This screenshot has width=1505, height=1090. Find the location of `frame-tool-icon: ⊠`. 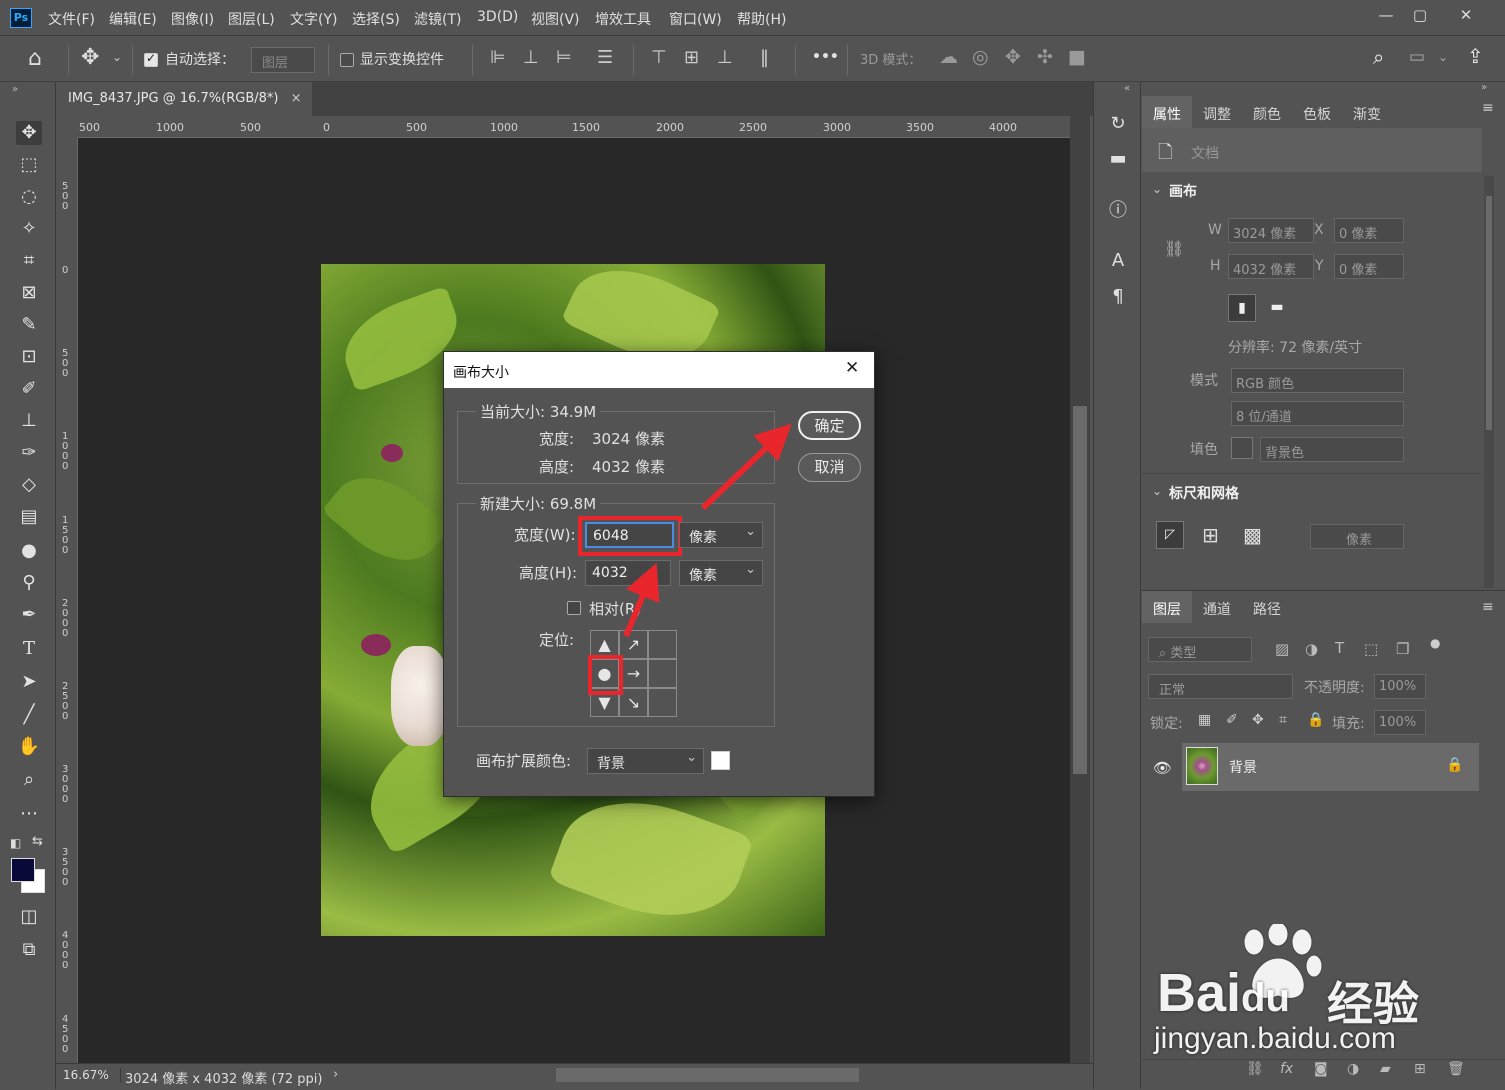

frame-tool-icon: ⊠ is located at coordinates (29, 293).